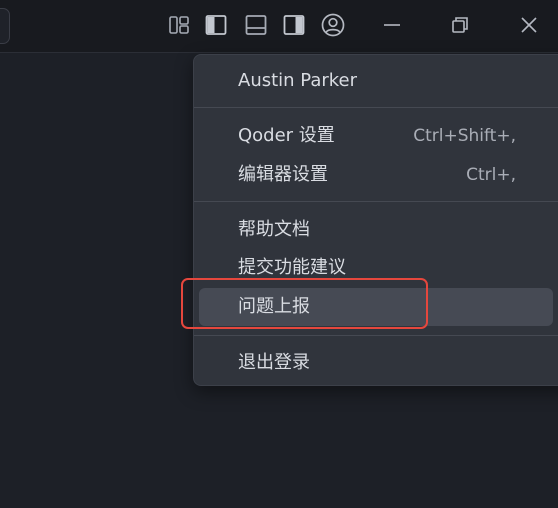 This screenshot has width=558, height=508. Describe the element at coordinates (460, 25) in the screenshot. I see `restore-icon` at that location.